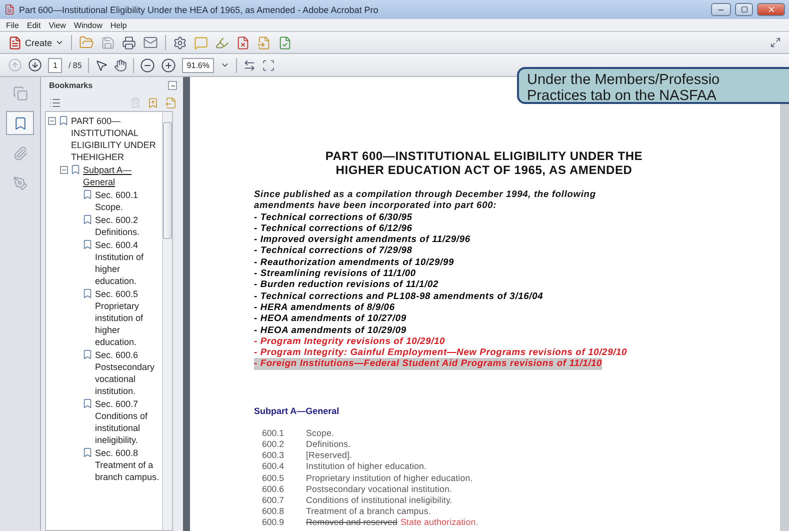  Describe the element at coordinates (75, 65) in the screenshot. I see `page-count: / 85` at that location.